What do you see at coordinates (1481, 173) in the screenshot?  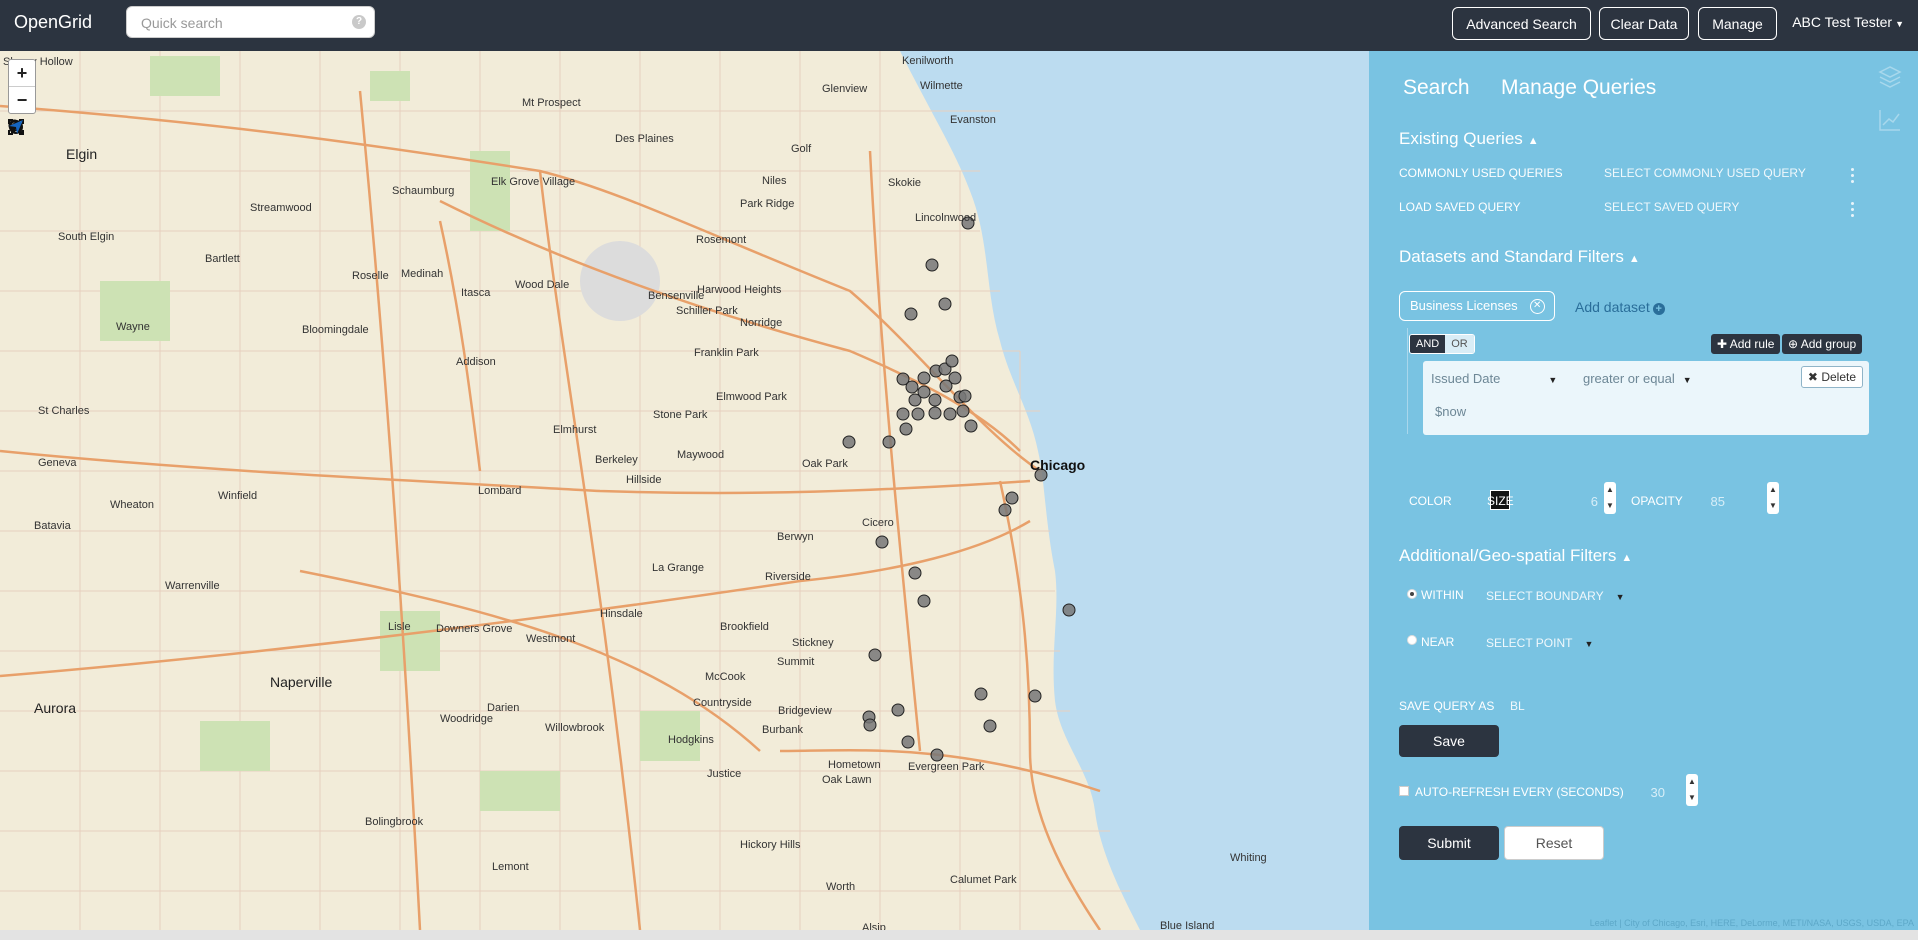 I see `commonly-used-label: COMMONLY USED QUERIES` at bounding box center [1481, 173].